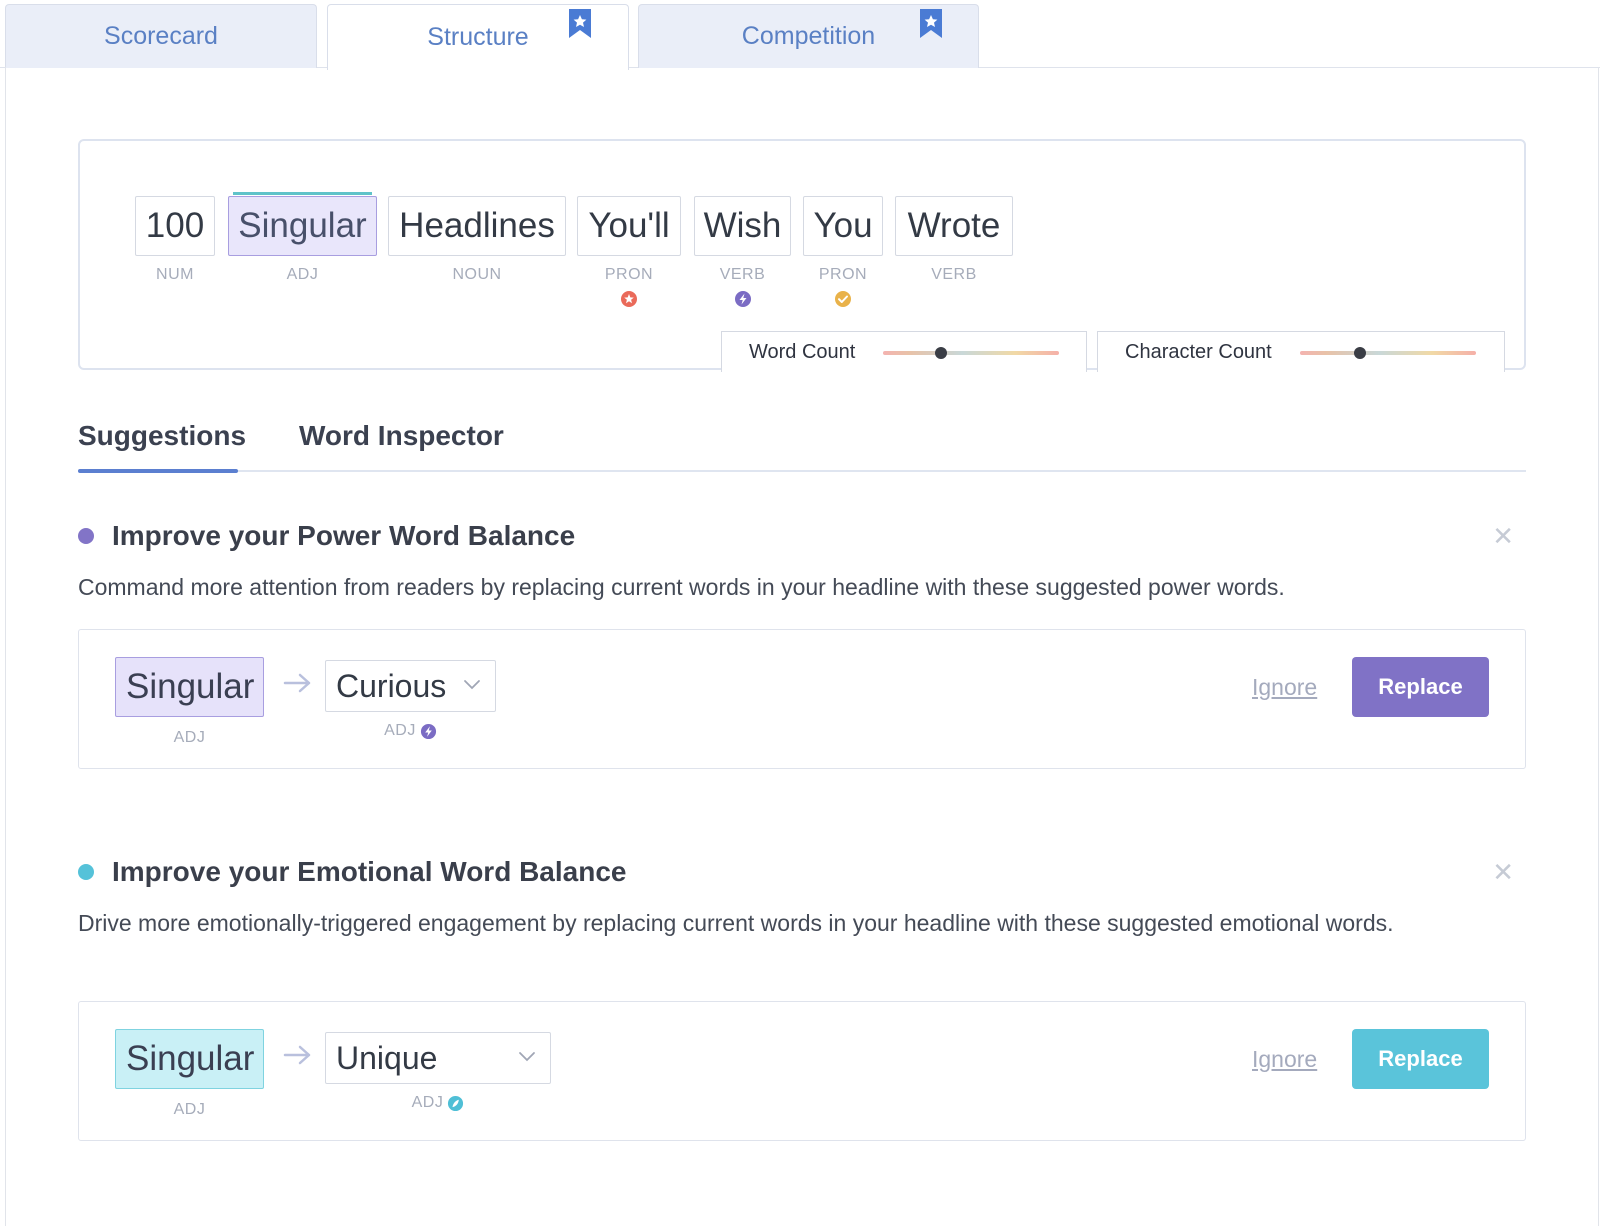  What do you see at coordinates (843, 299) in the screenshot?
I see `check-badge-icon` at bounding box center [843, 299].